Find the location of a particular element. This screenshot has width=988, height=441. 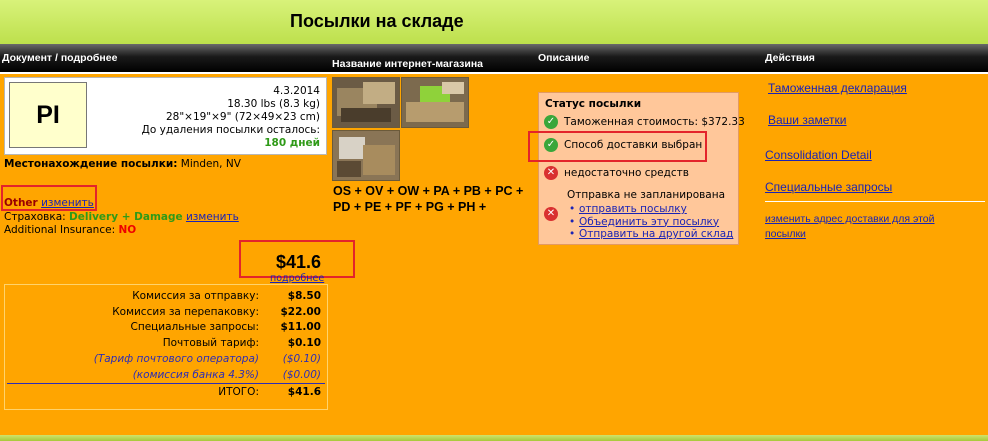

location-value: Minden, NV is located at coordinates (210, 164).